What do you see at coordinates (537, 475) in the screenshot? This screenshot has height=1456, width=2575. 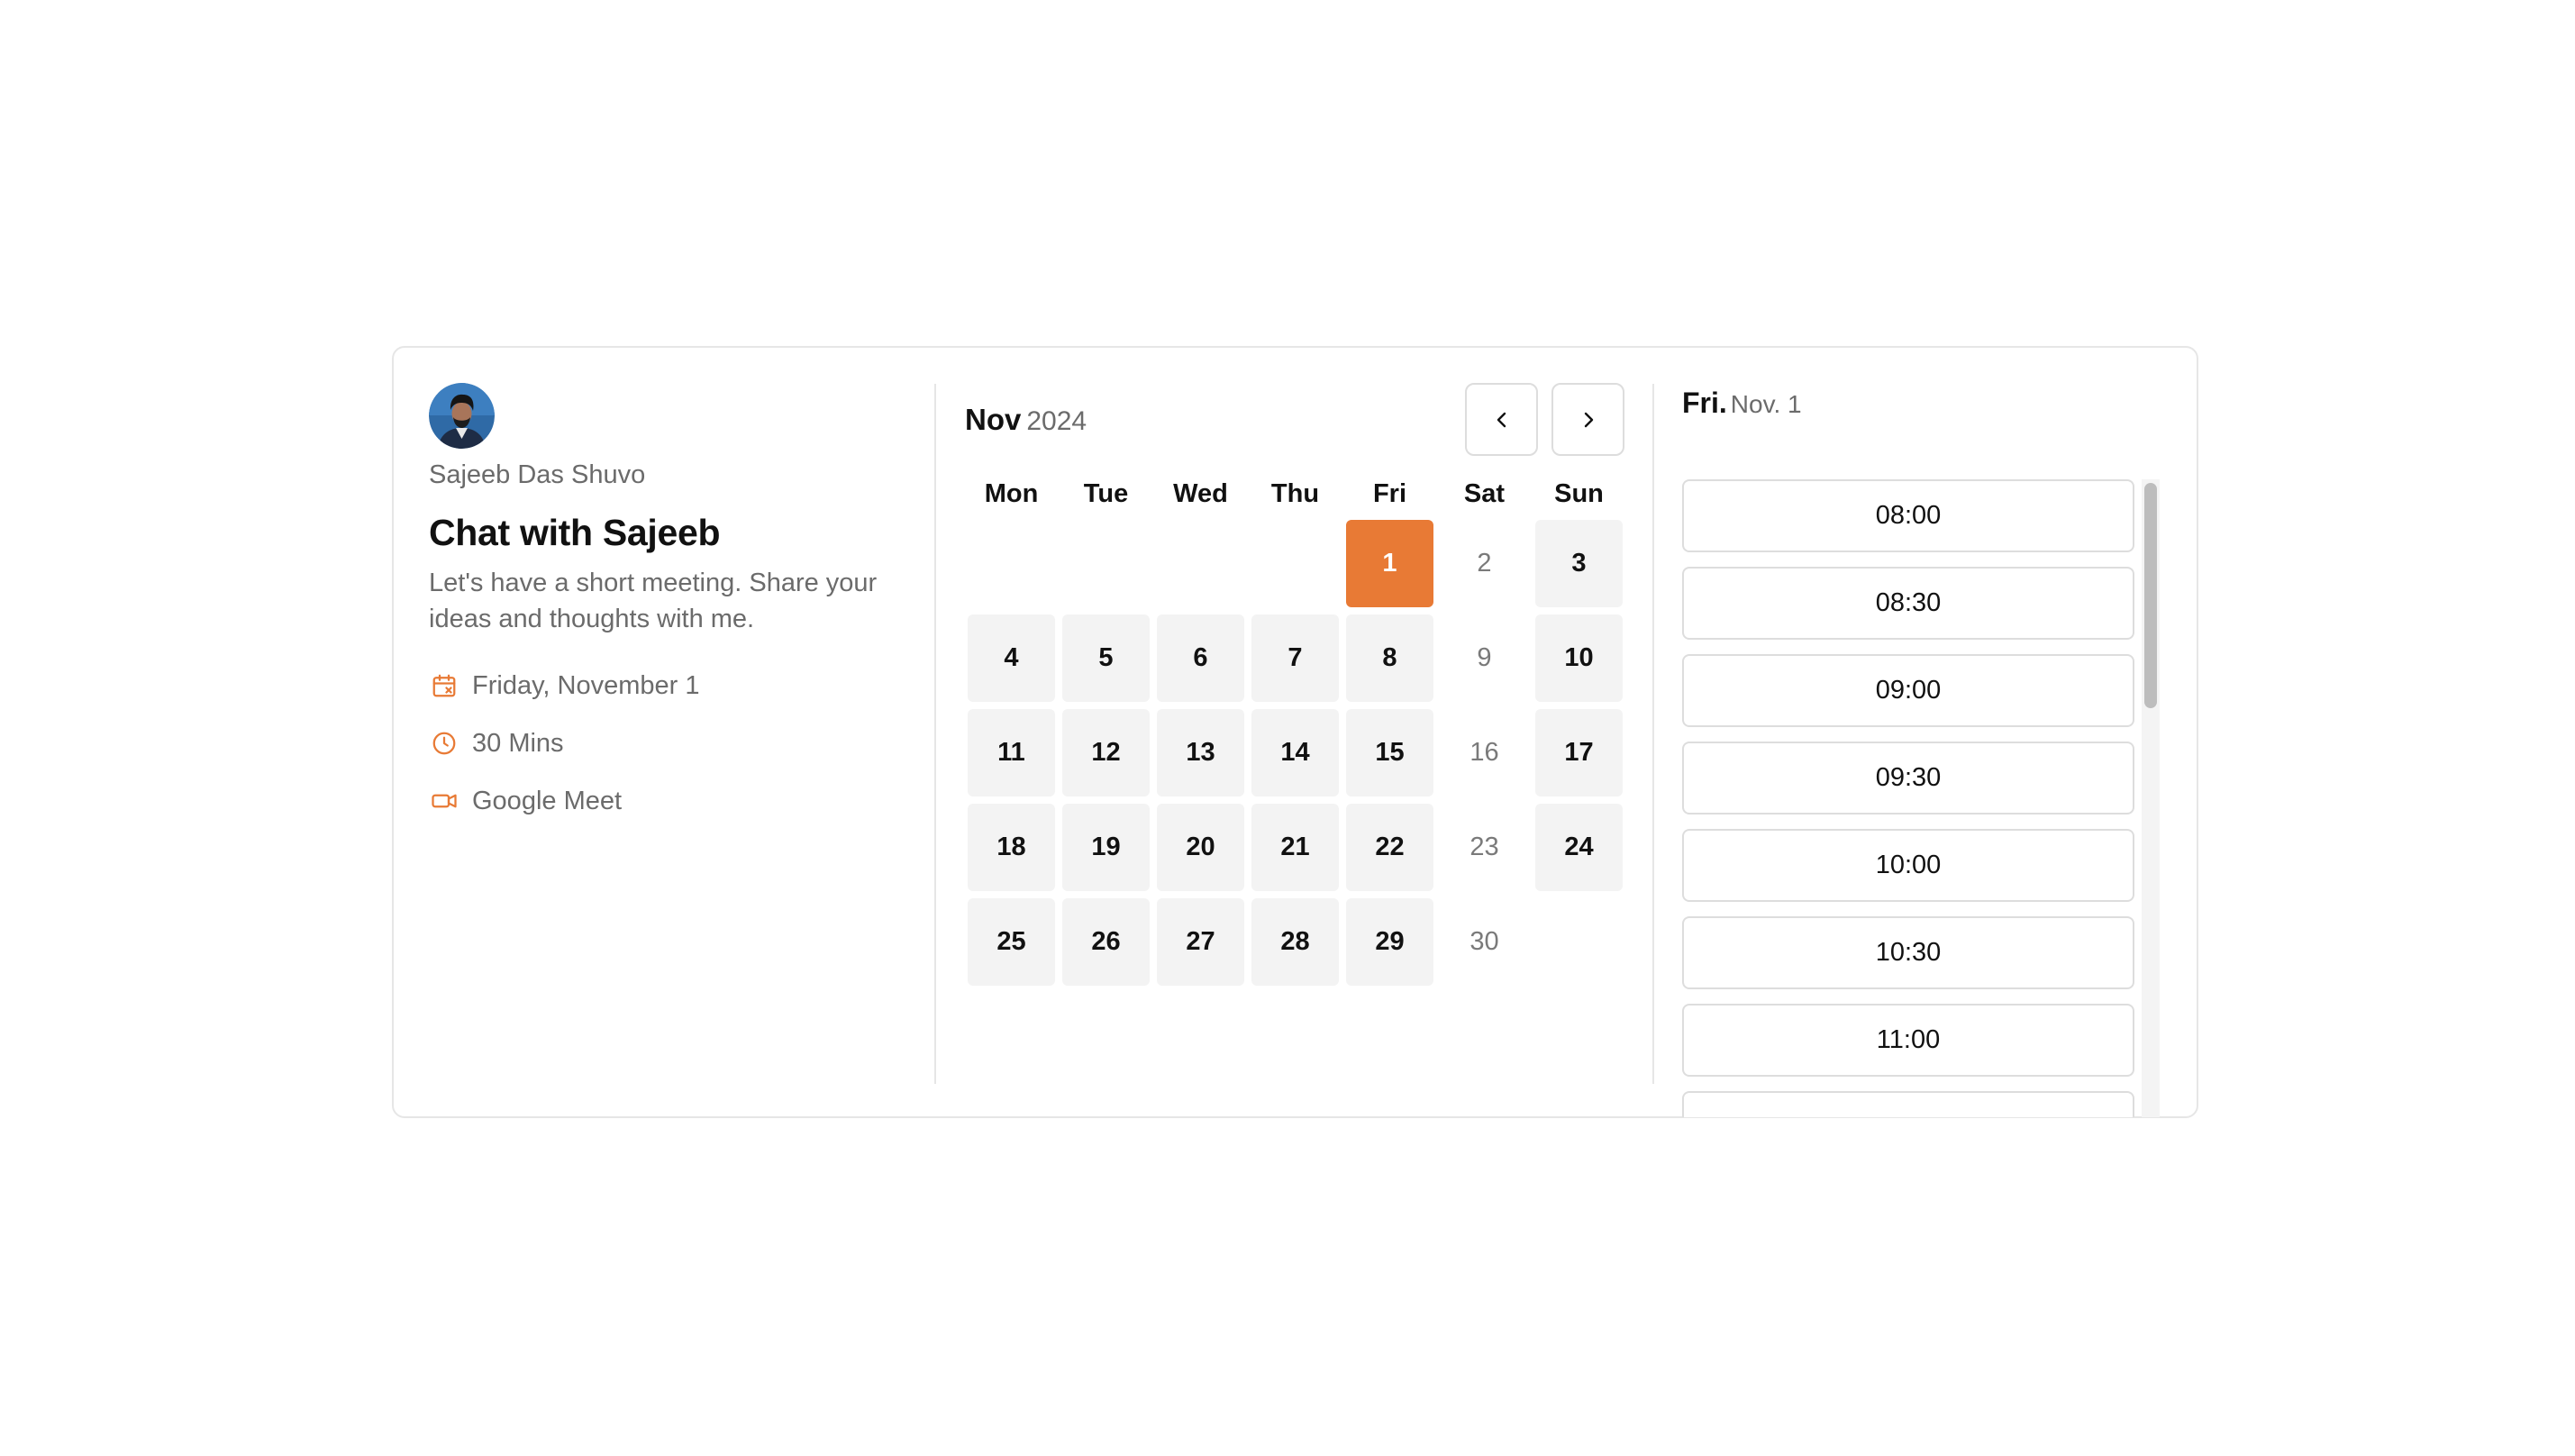 I see `host-name: Sajeeb Das Shuvo` at bounding box center [537, 475].